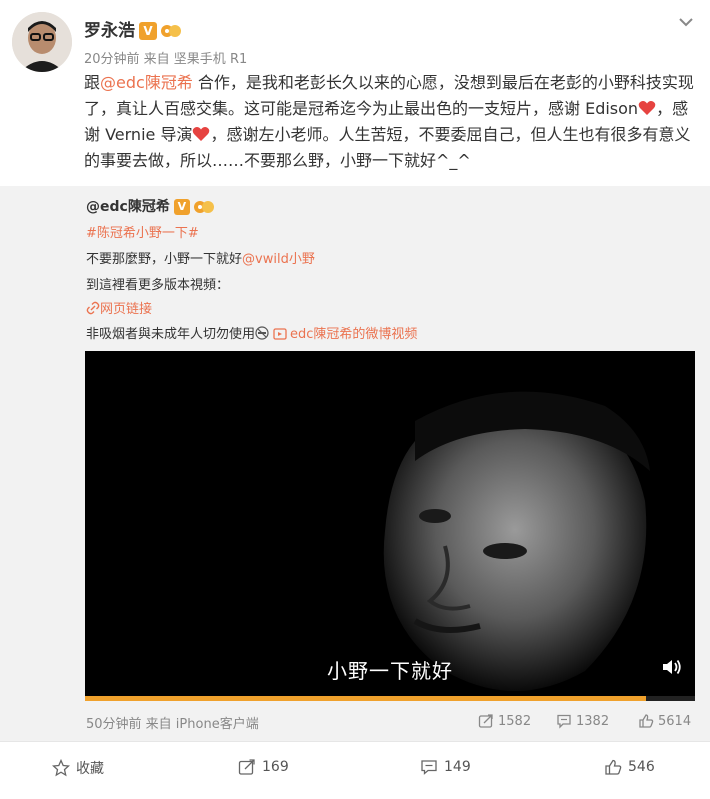  What do you see at coordinates (128, 207) in the screenshot?
I see `repost-author: @edc陳冠希` at bounding box center [128, 207].